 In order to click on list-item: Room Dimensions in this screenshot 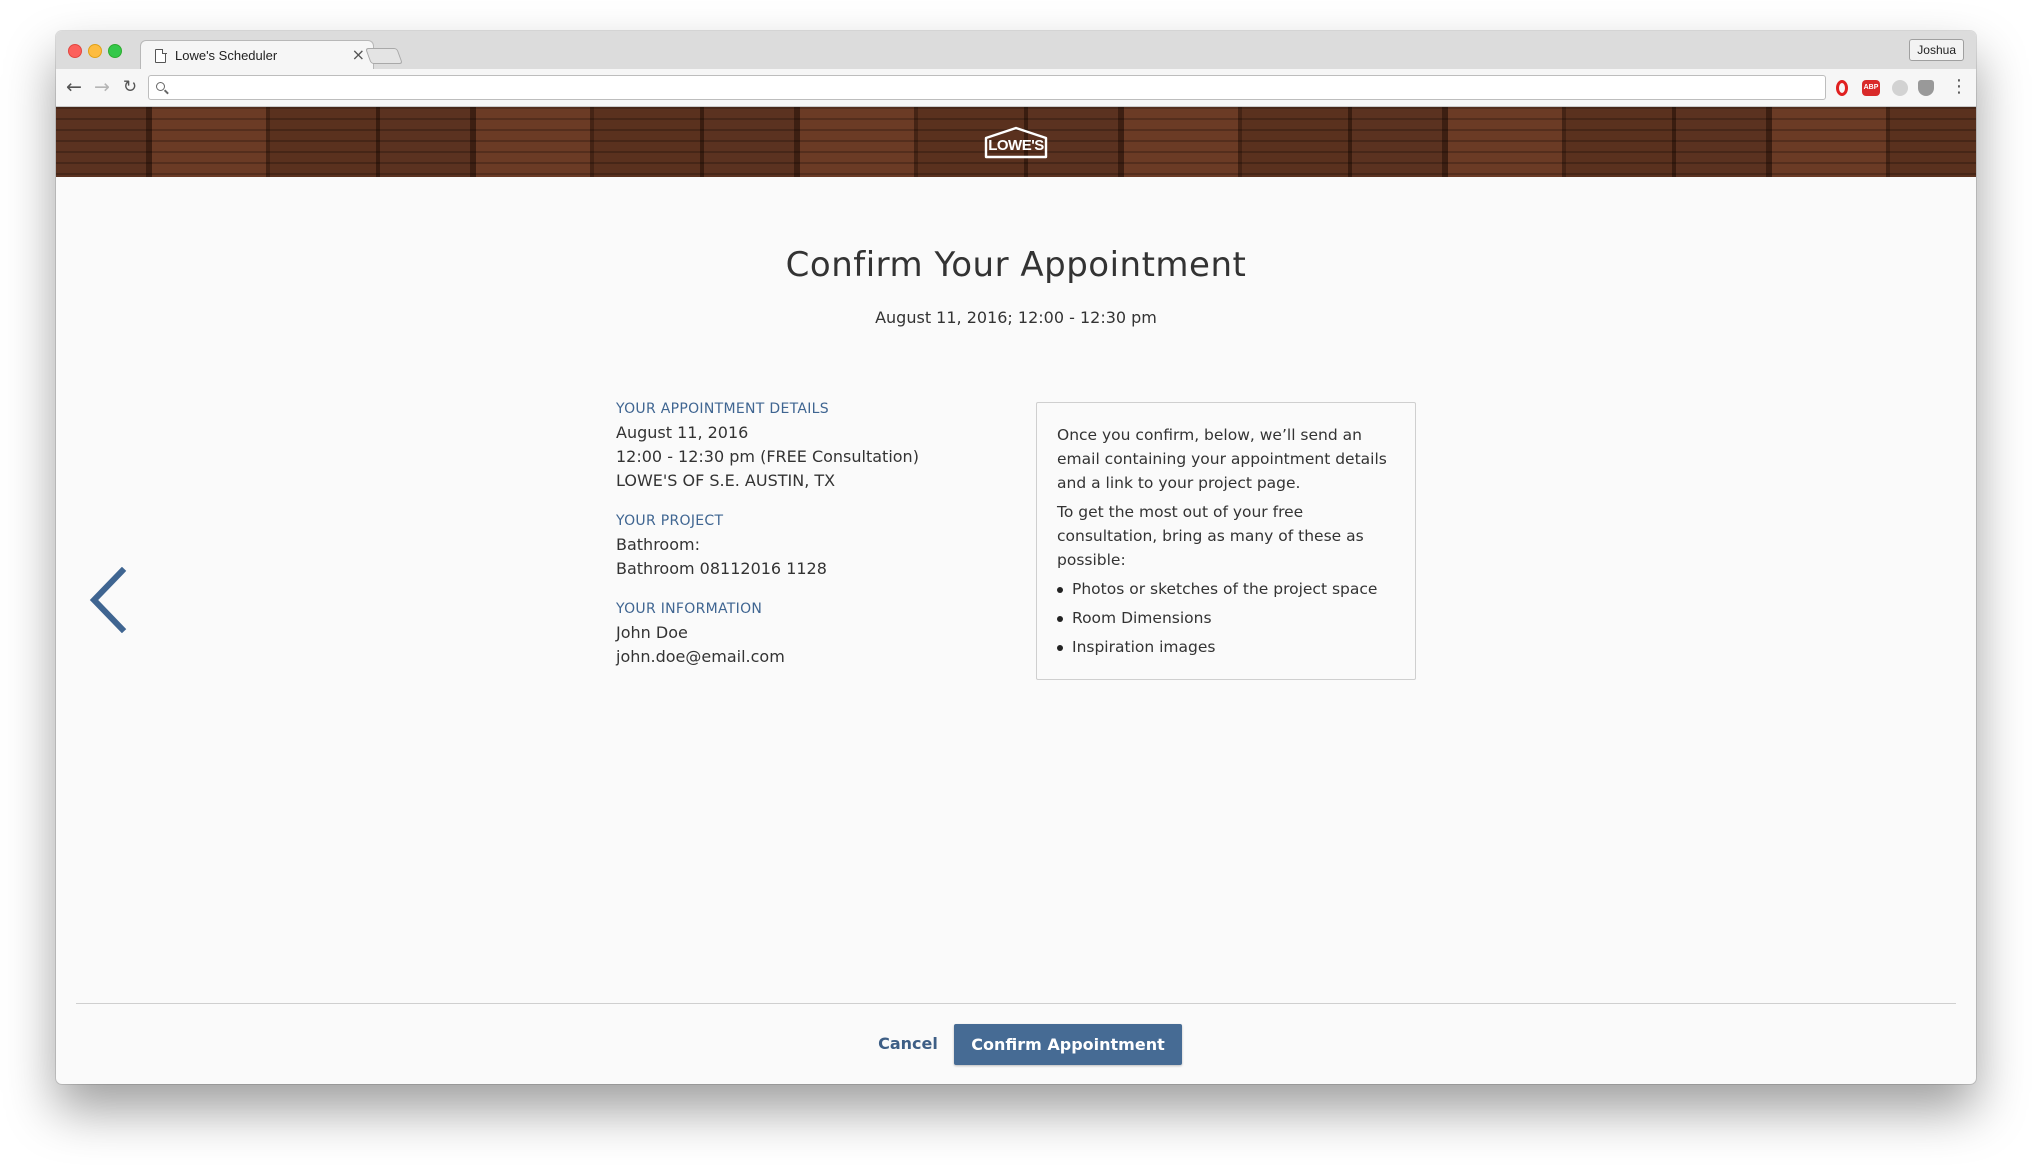, I will do `click(1226, 618)`.